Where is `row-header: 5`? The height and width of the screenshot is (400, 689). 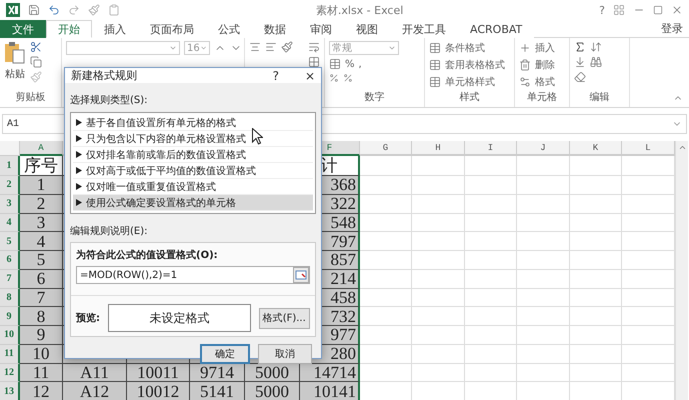 row-header: 5 is located at coordinates (10, 241).